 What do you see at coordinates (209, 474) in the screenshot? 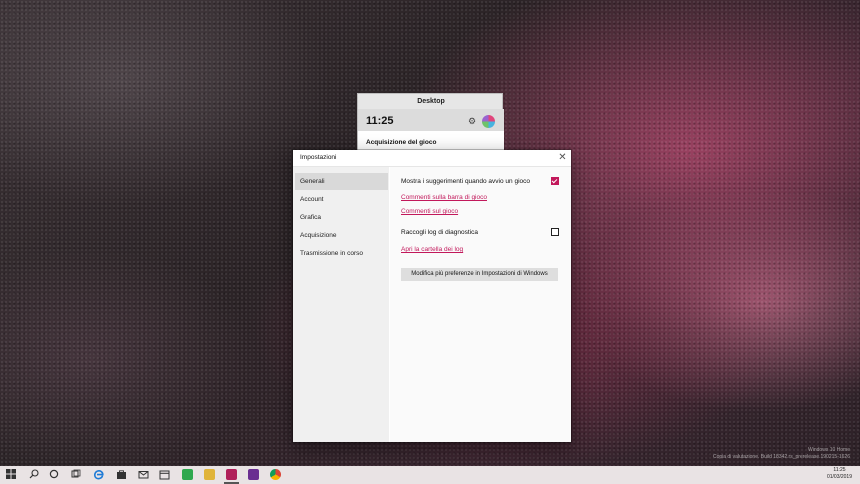
I see `file-explorer-icon` at bounding box center [209, 474].